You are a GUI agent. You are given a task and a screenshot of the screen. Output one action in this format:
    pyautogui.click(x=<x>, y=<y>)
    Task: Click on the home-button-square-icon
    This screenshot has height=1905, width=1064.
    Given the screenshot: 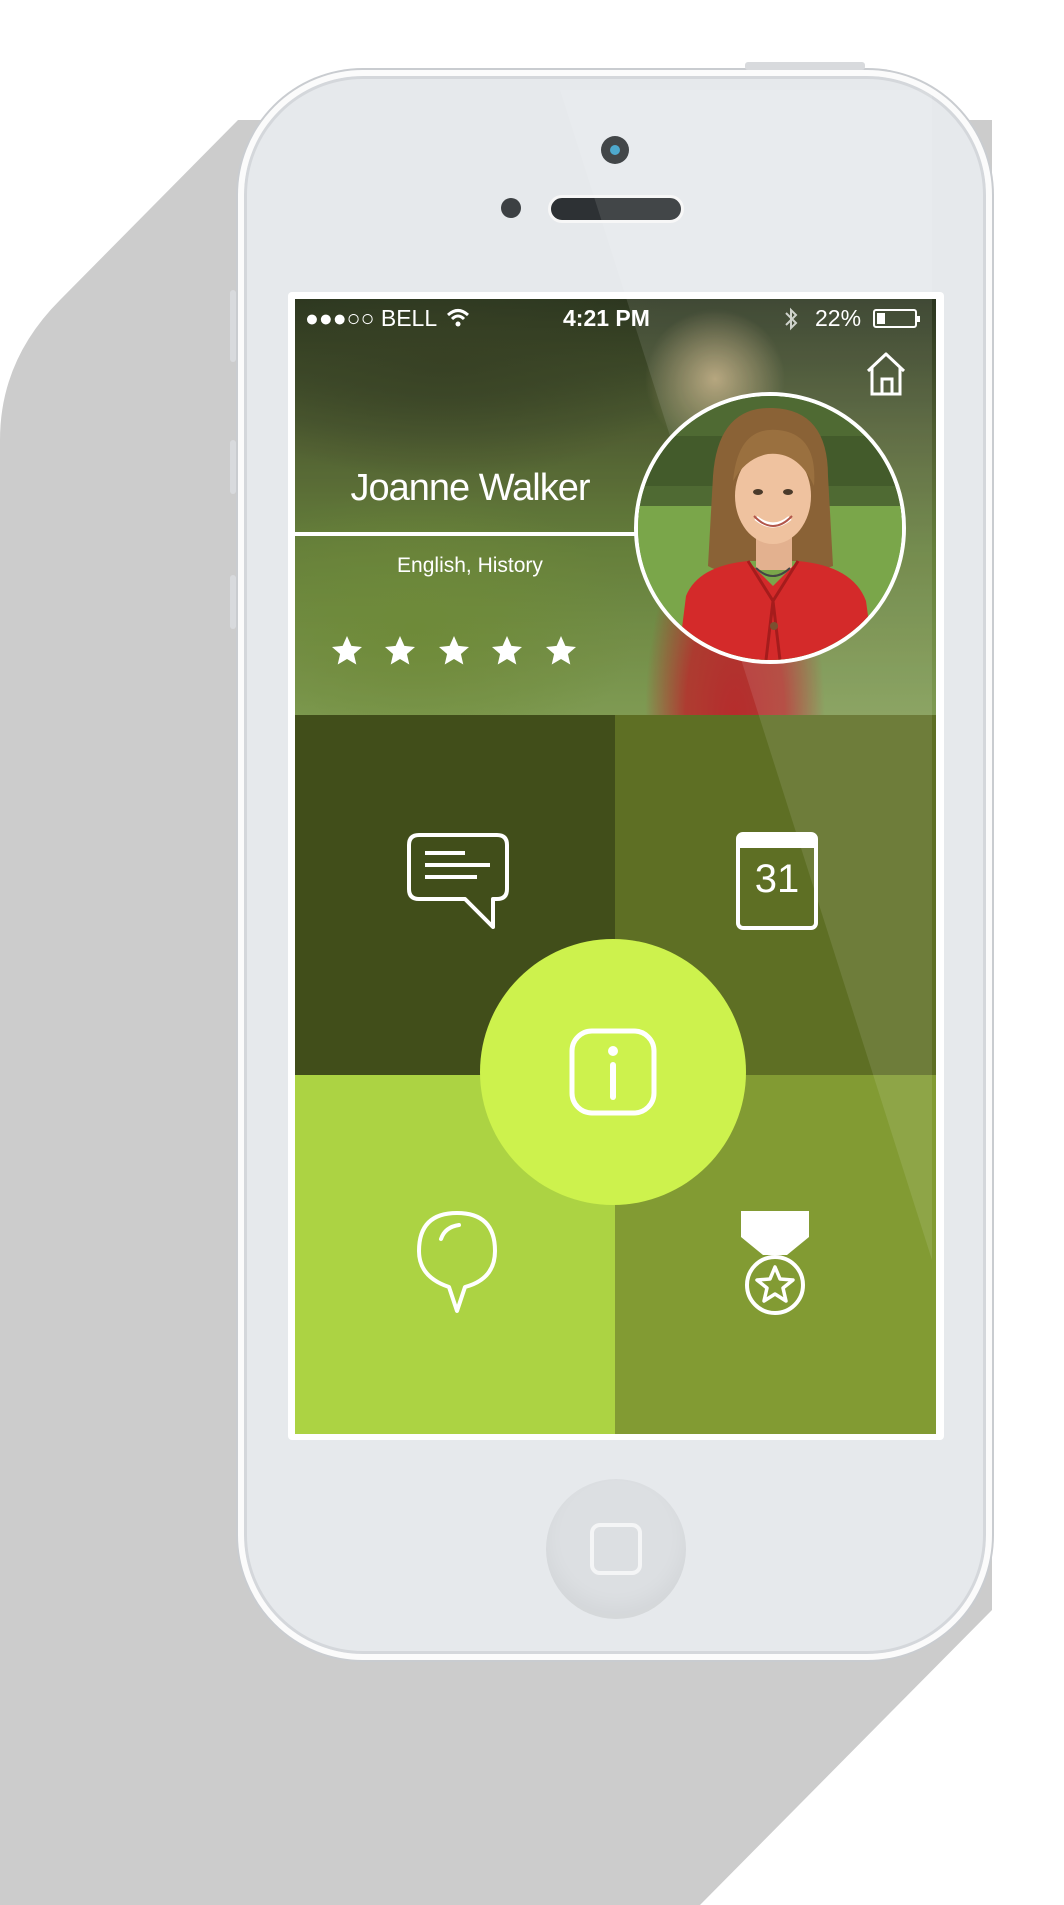 What is the action you would take?
    pyautogui.click(x=616, y=1549)
    